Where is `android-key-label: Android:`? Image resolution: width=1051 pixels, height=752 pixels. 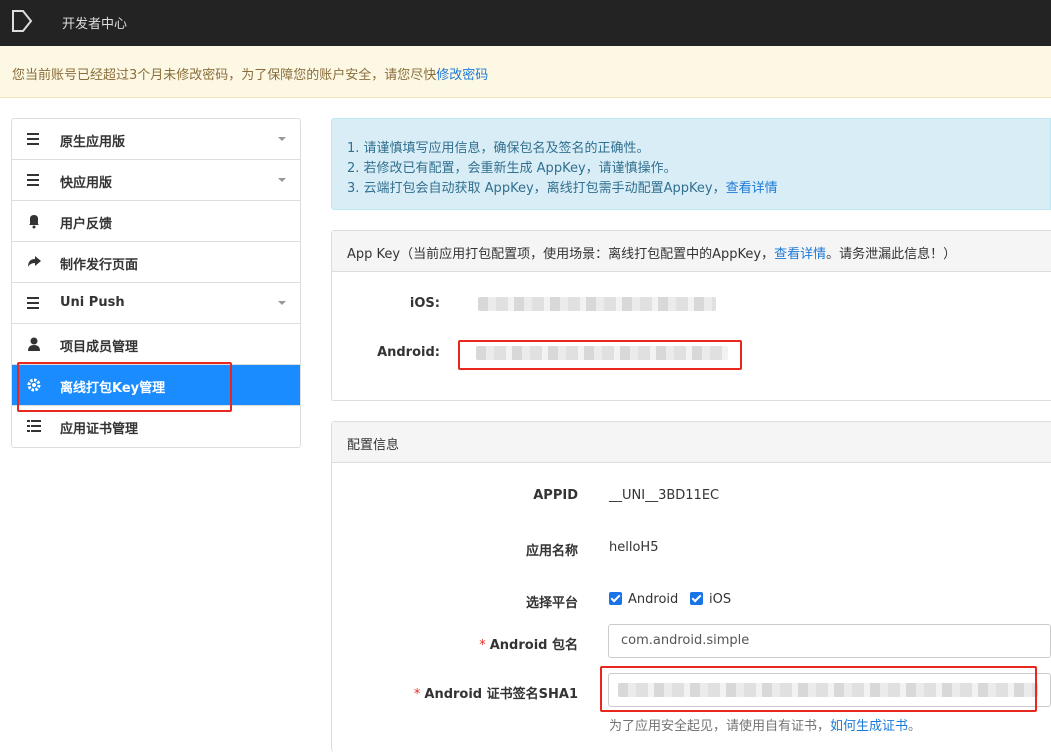 android-key-label: Android: is located at coordinates (408, 352).